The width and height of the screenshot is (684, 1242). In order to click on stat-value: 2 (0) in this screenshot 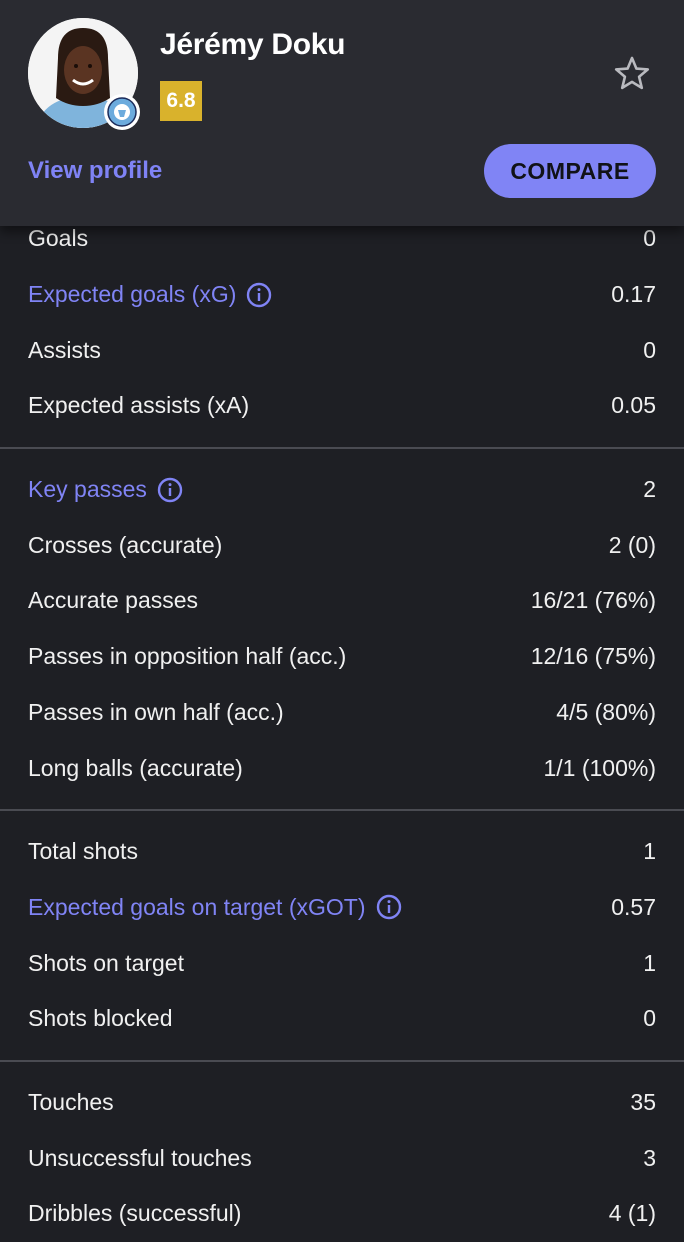, I will do `click(632, 544)`.